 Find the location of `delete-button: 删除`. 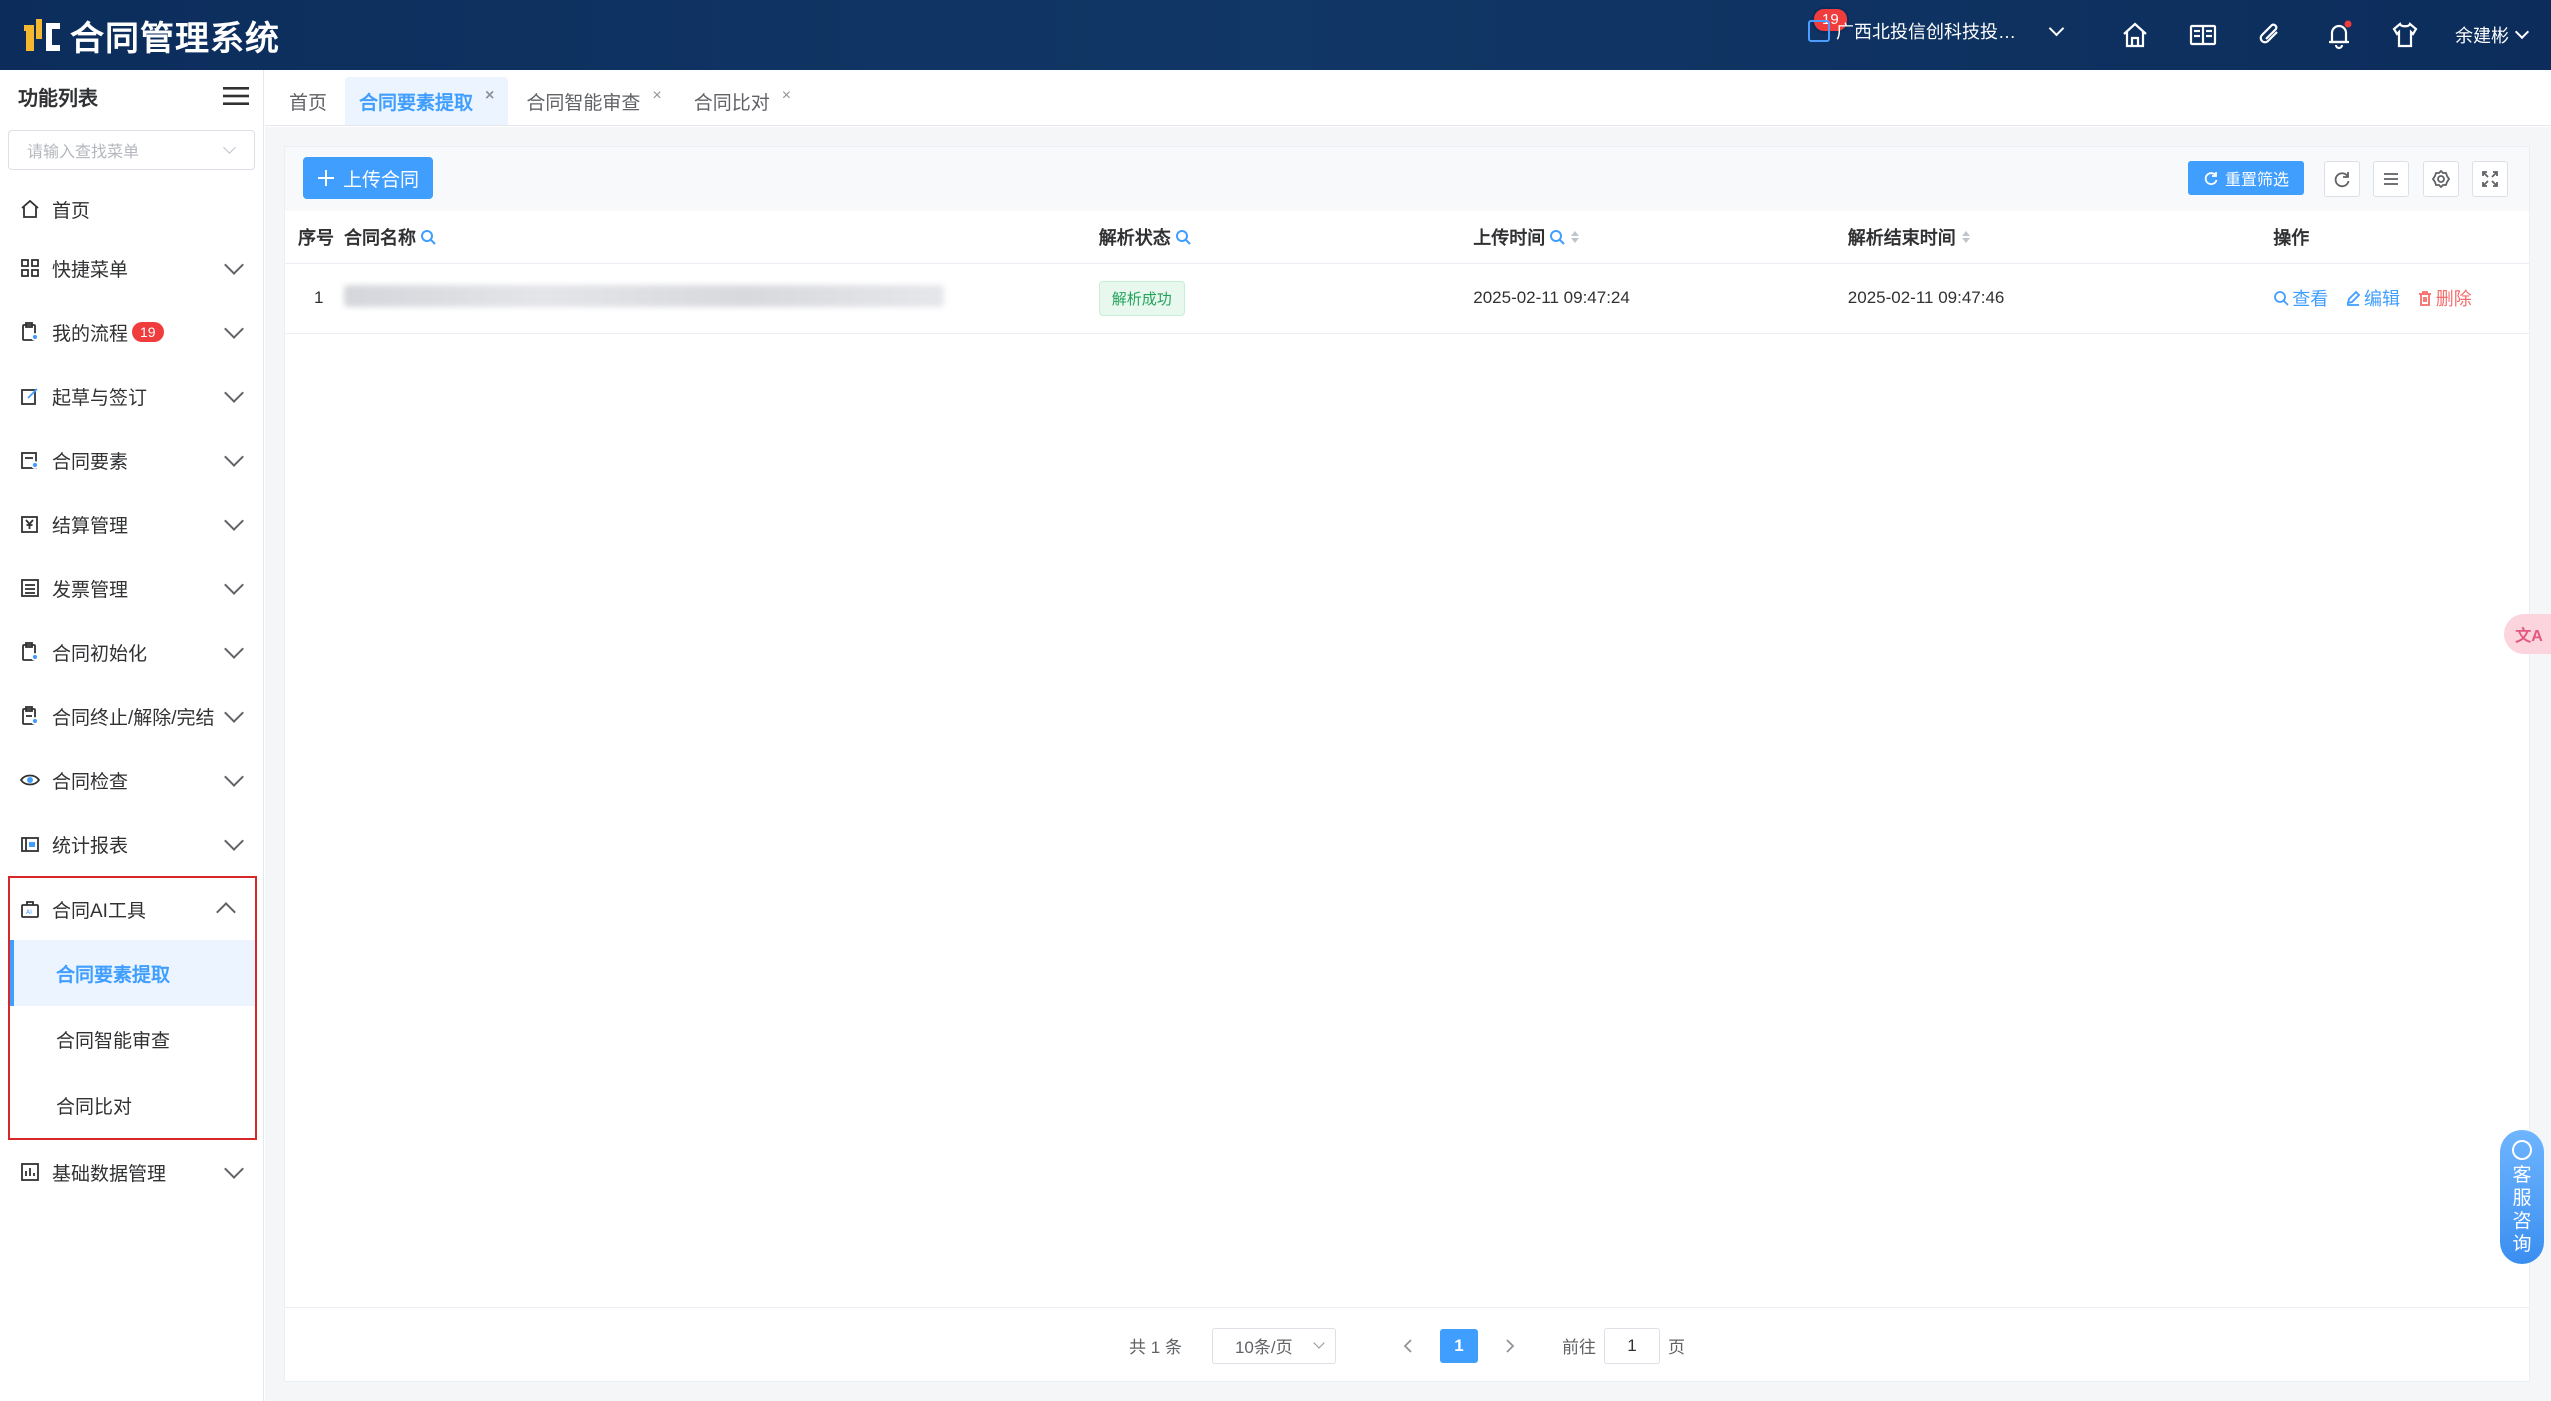

delete-button: 删除 is located at coordinates (2444, 298).